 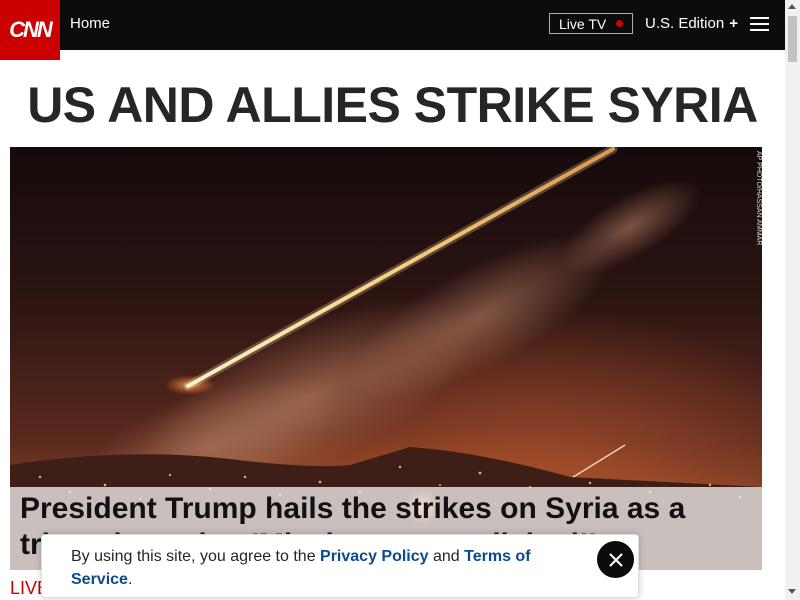 What do you see at coordinates (733, 23) in the screenshot?
I see `plus-icon: +` at bounding box center [733, 23].